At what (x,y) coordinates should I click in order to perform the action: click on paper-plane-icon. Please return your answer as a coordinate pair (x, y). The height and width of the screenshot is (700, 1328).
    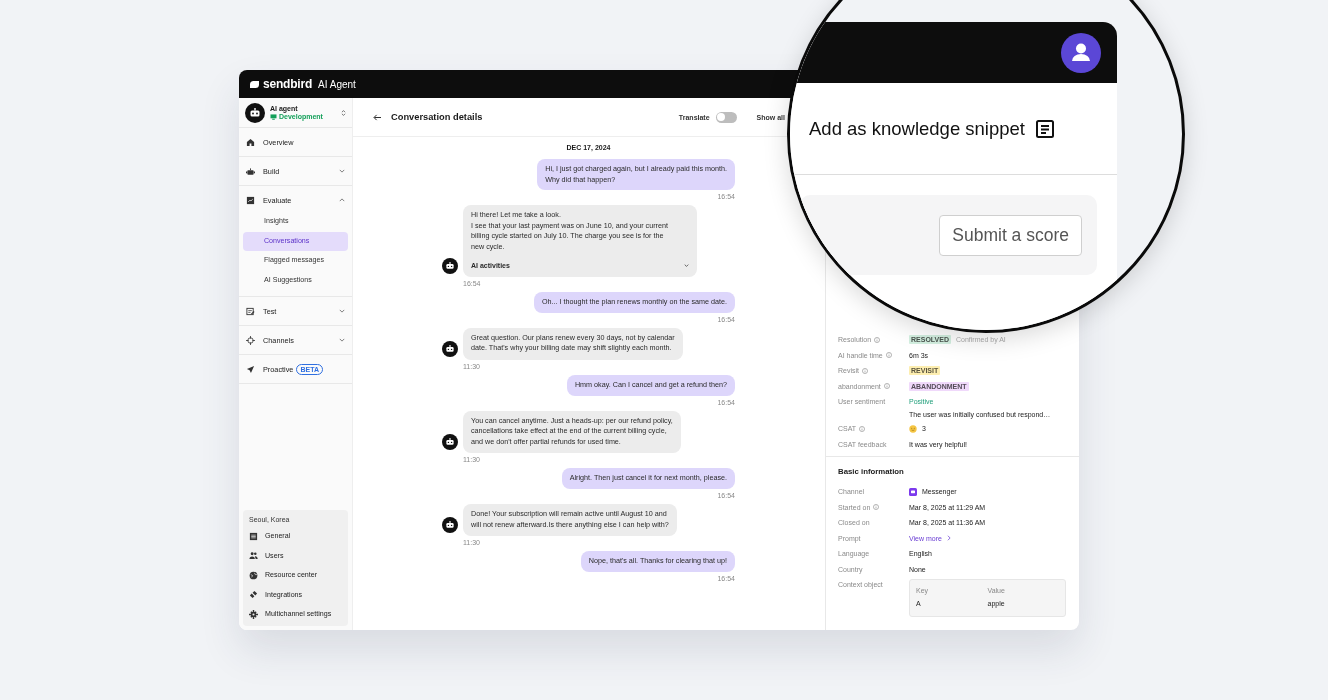
    Looking at the image, I should click on (250, 369).